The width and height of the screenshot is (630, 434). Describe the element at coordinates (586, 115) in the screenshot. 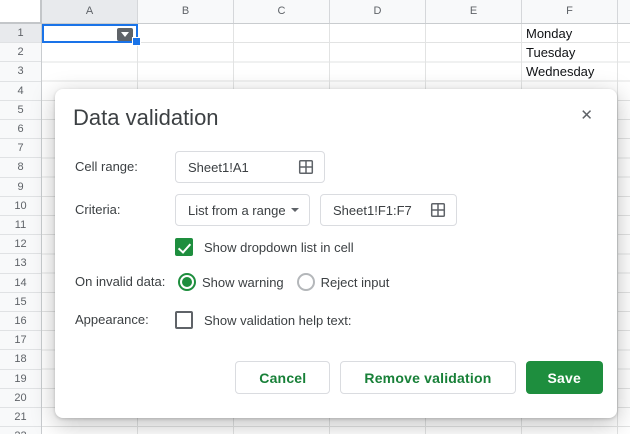

I see `close-icon: ✕` at that location.